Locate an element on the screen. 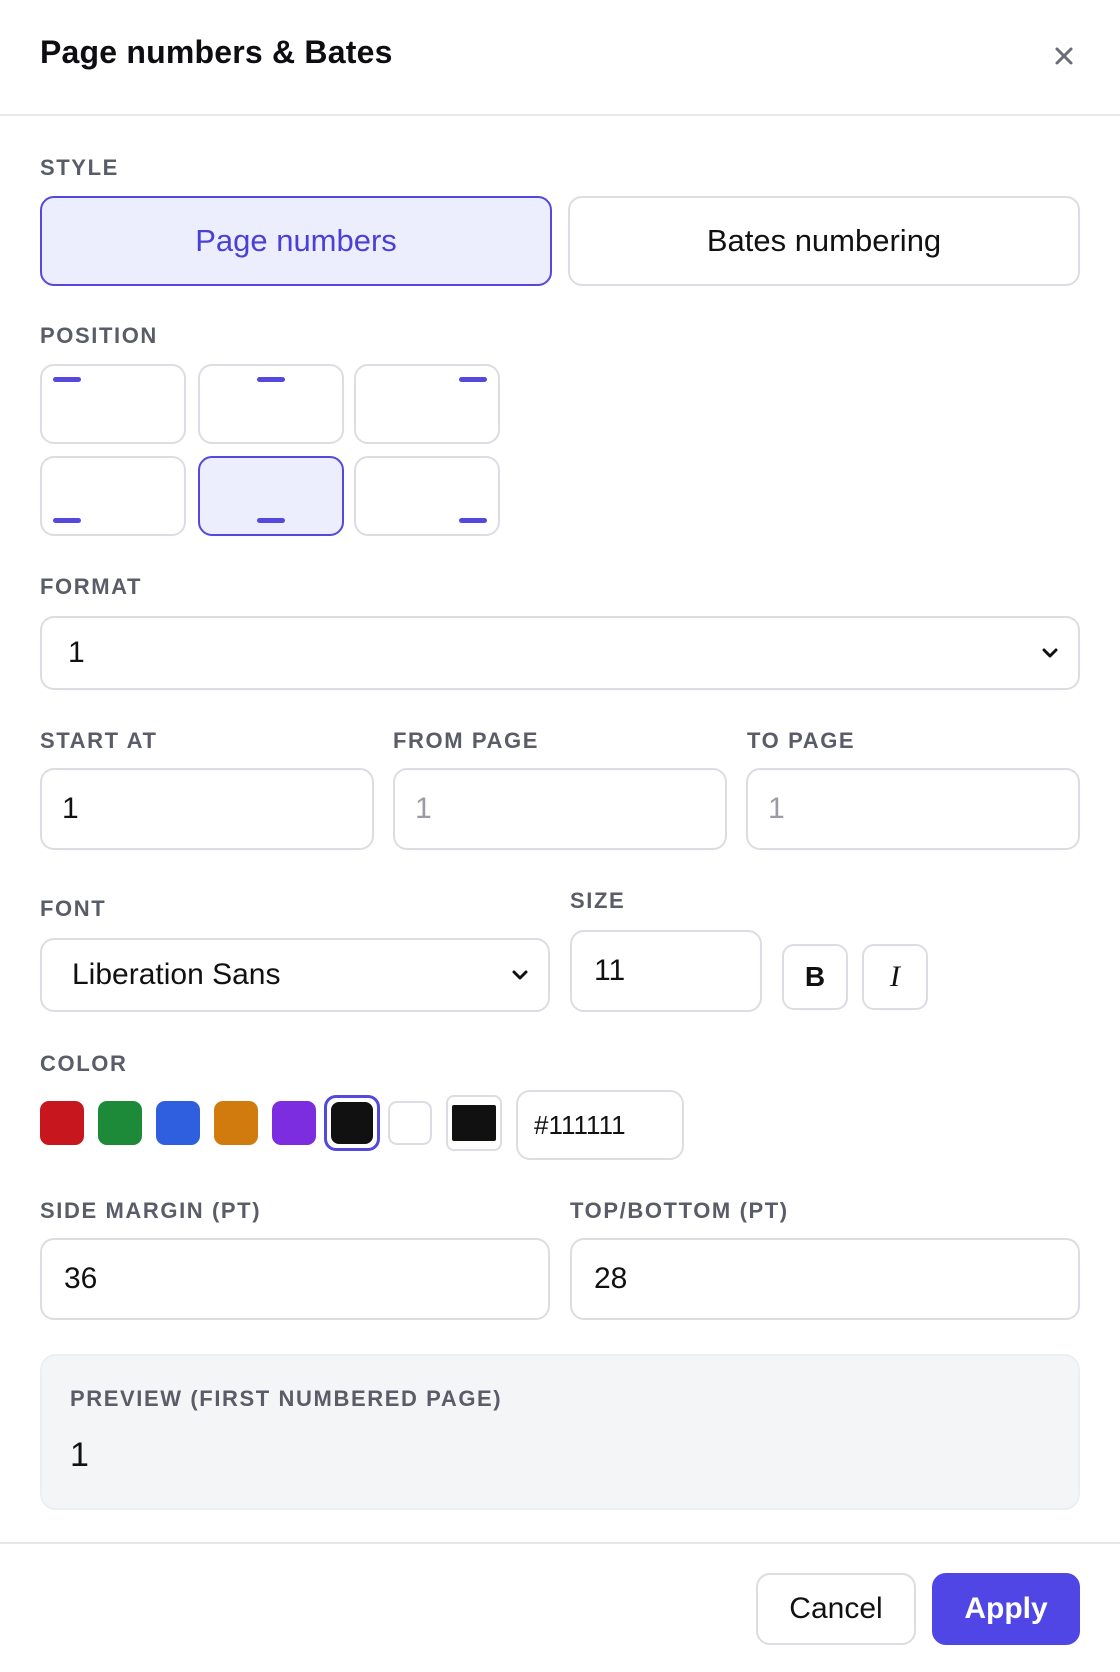  position-bottom-center is located at coordinates (271, 496).